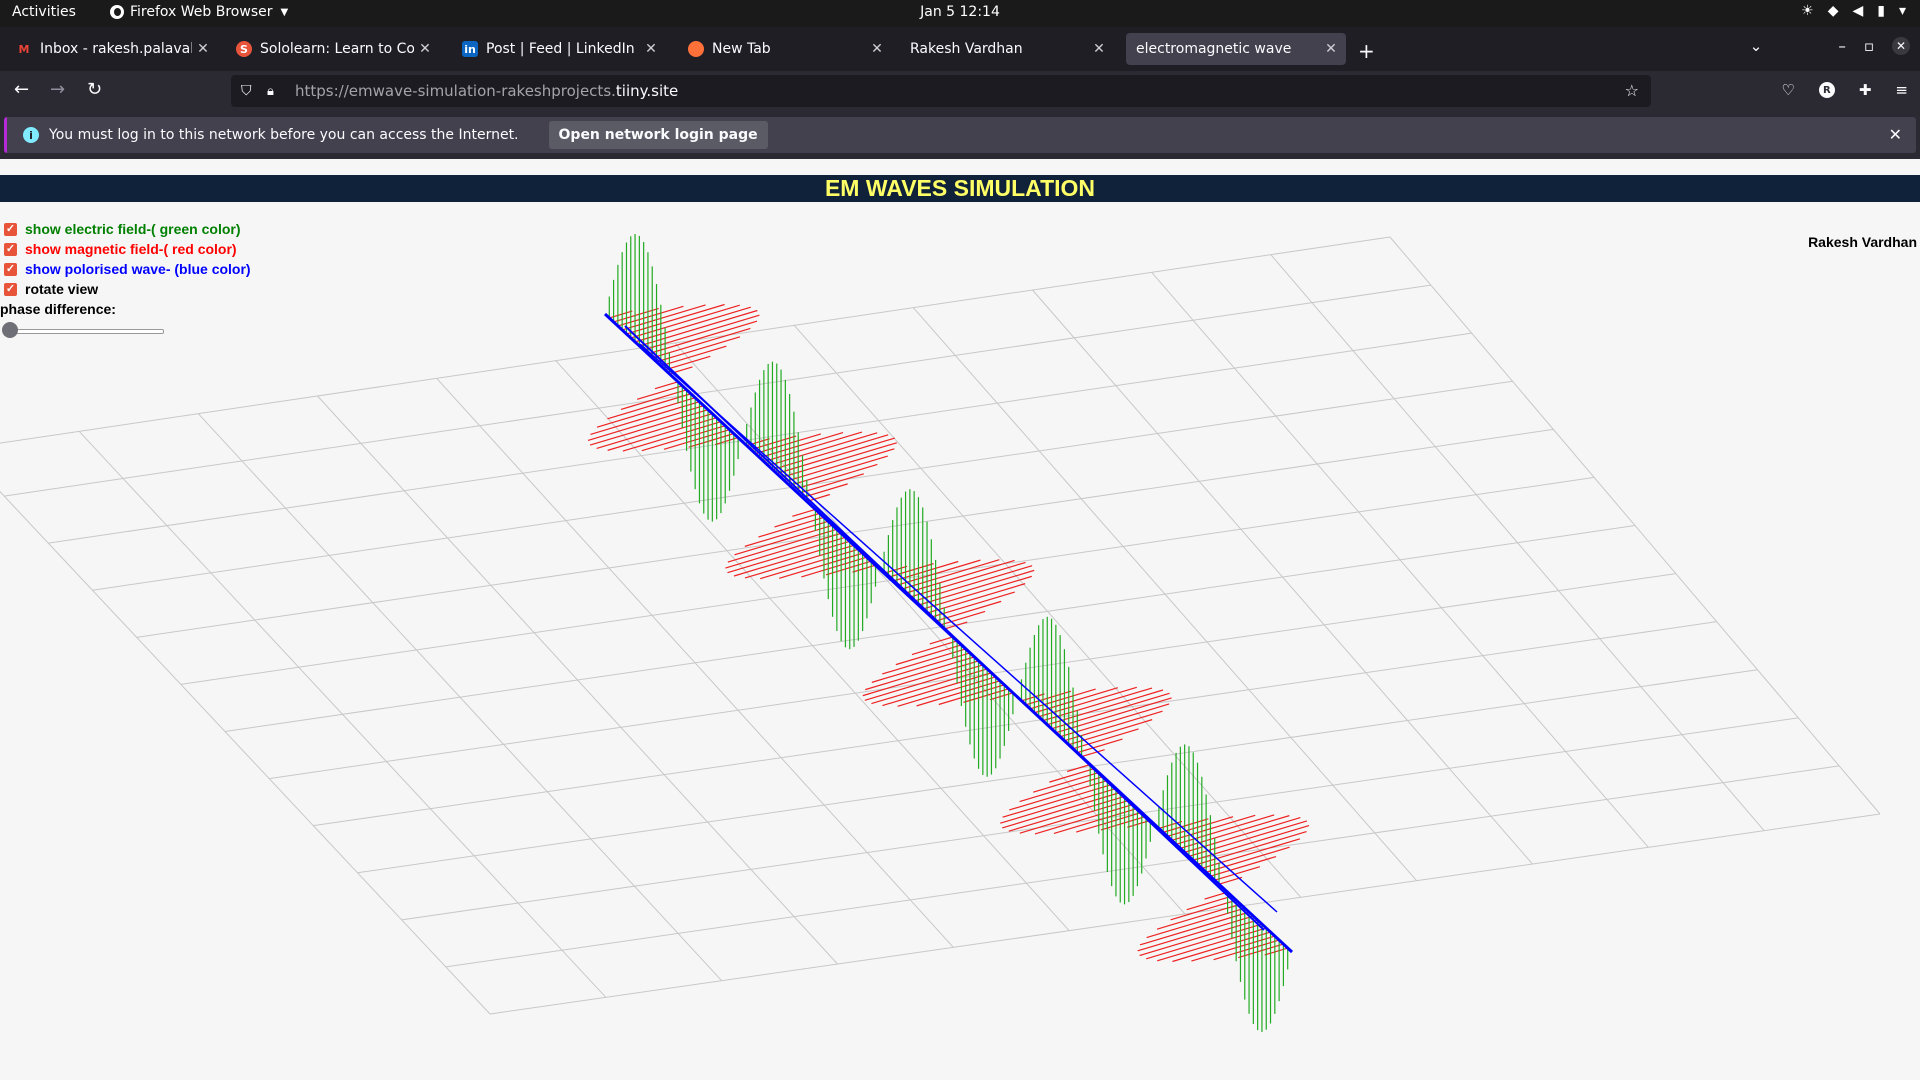 This screenshot has width=1920, height=1080. What do you see at coordinates (1366, 51) in the screenshot?
I see `new-tab-button: +` at bounding box center [1366, 51].